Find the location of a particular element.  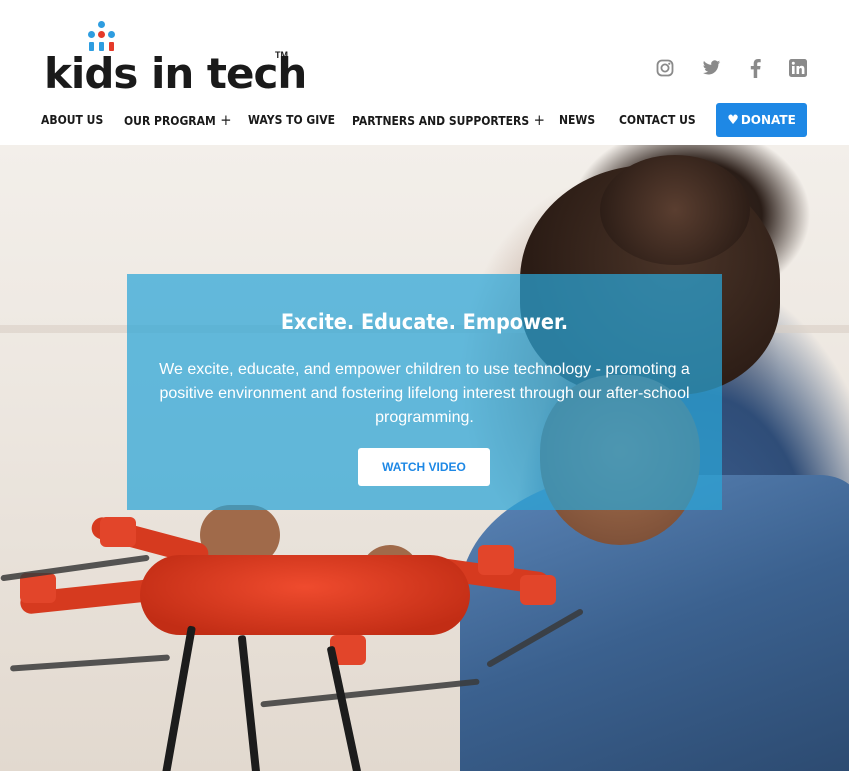

donate-label: DONATE is located at coordinates (768, 120).